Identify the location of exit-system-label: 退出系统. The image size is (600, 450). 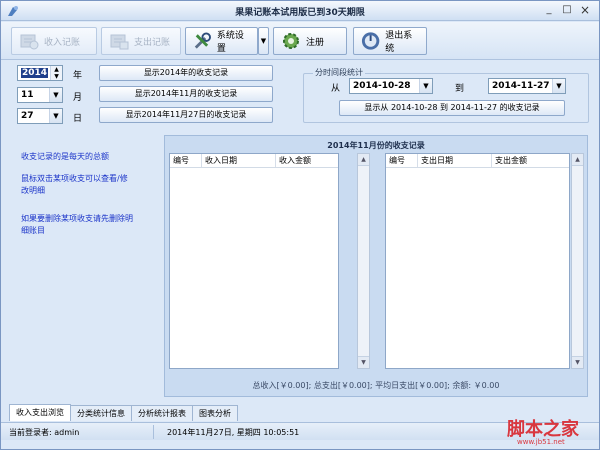
(399, 42).